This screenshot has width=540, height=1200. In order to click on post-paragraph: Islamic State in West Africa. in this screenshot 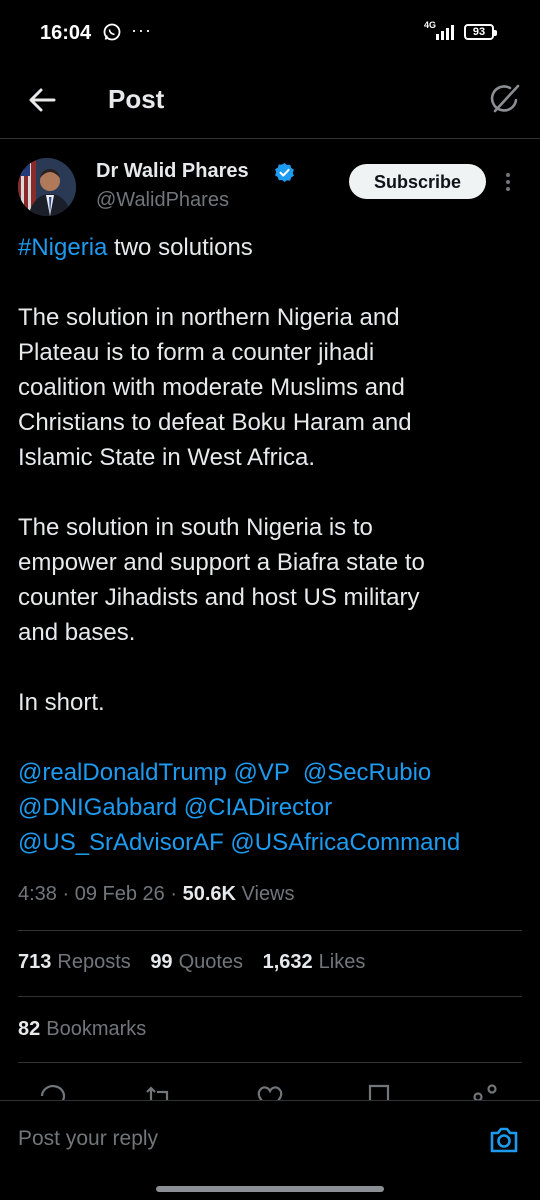, I will do `click(166, 457)`.